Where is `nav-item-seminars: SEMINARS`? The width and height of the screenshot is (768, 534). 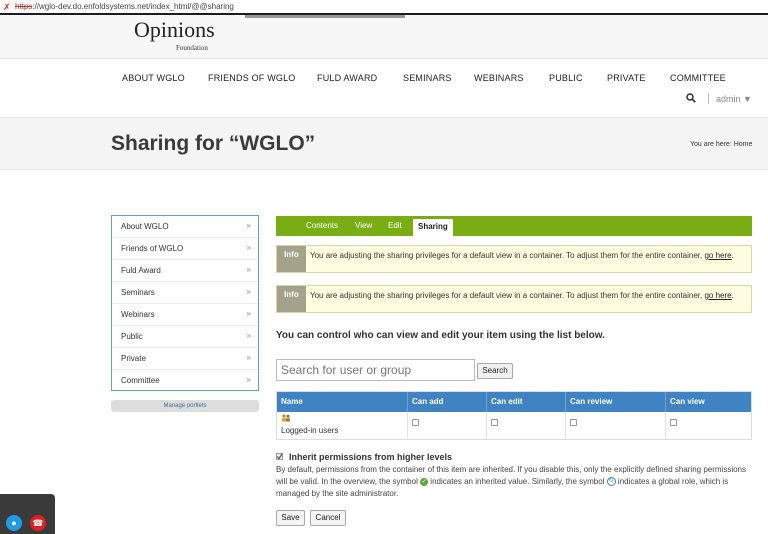 nav-item-seminars: SEMINARS is located at coordinates (427, 78).